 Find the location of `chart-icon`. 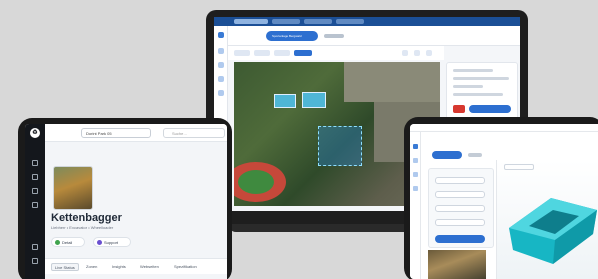

chart-icon is located at coordinates (221, 79).